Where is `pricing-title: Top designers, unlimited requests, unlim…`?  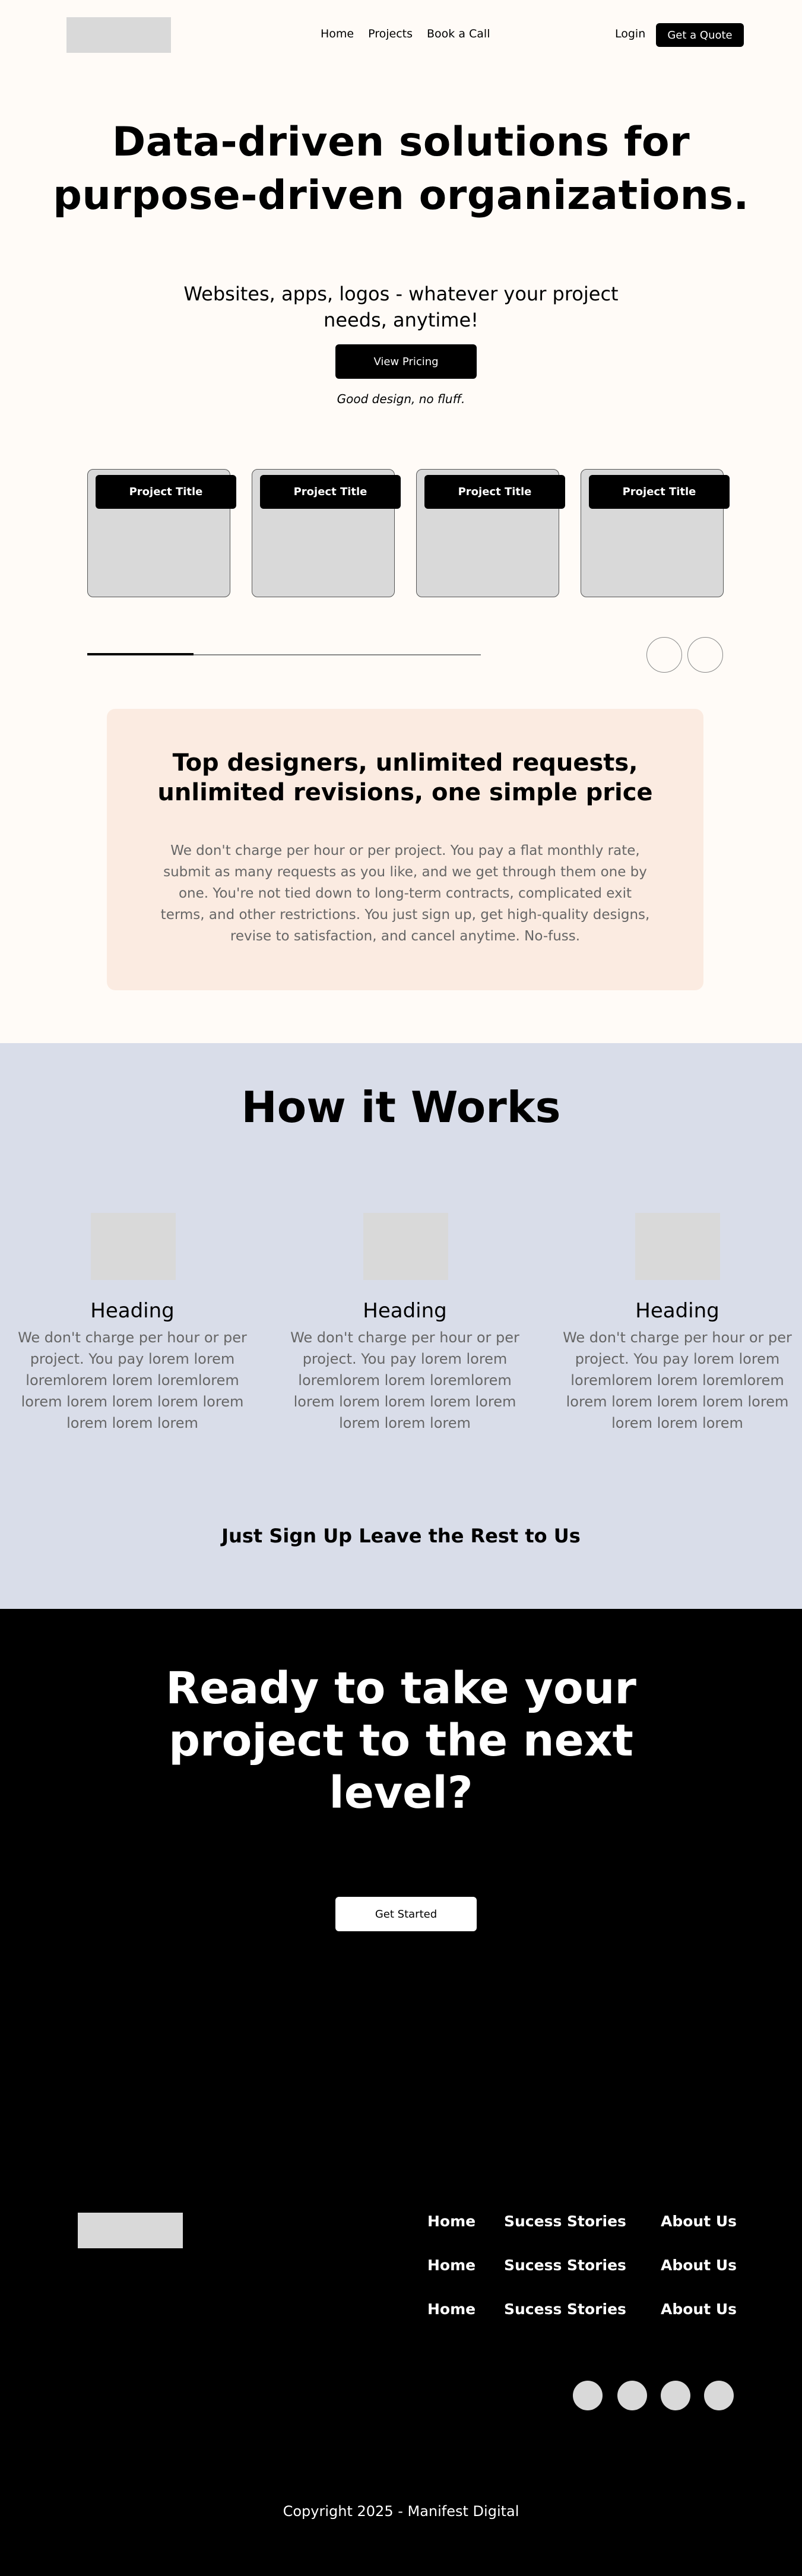 pricing-title: Top designers, unlimited requests, unlim… is located at coordinates (405, 778).